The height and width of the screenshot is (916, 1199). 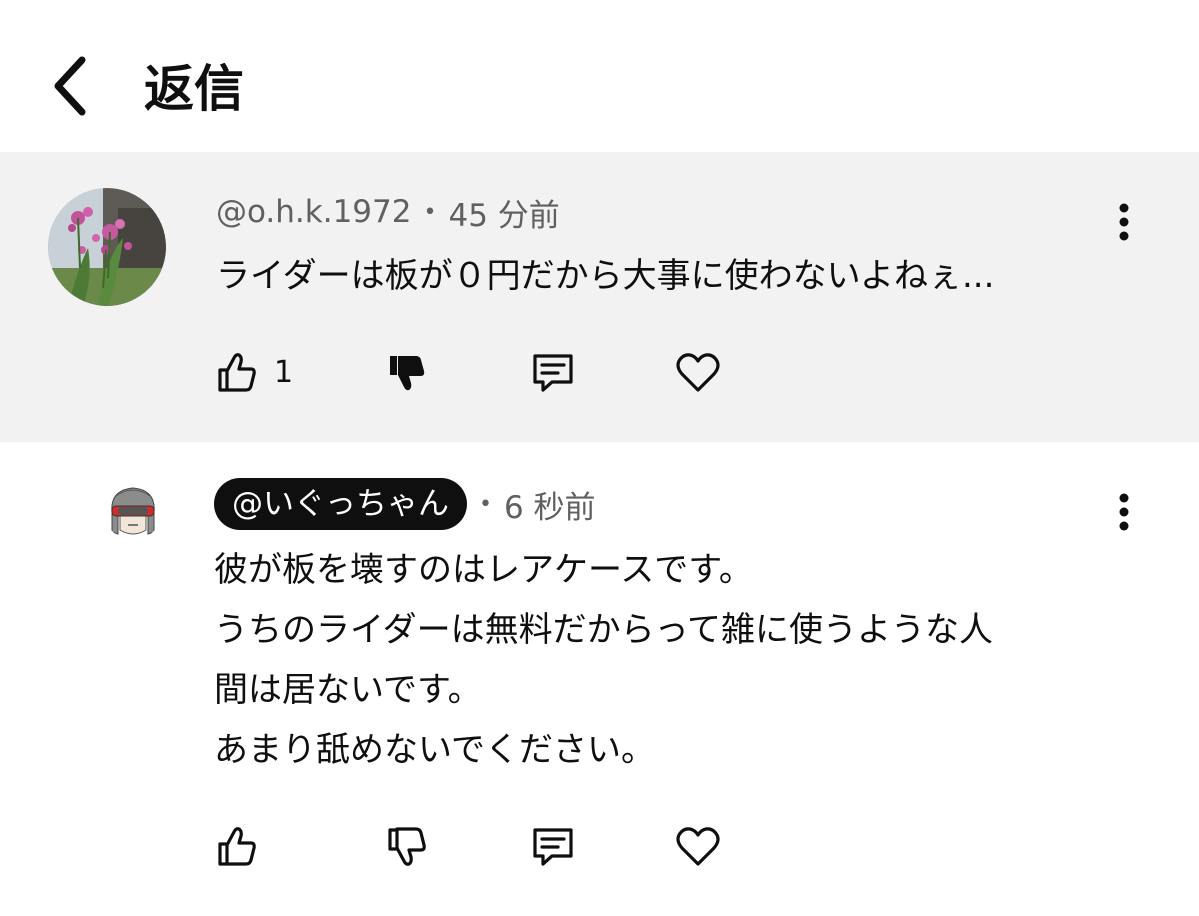 I want to click on like-button, so click(x=236, y=846).